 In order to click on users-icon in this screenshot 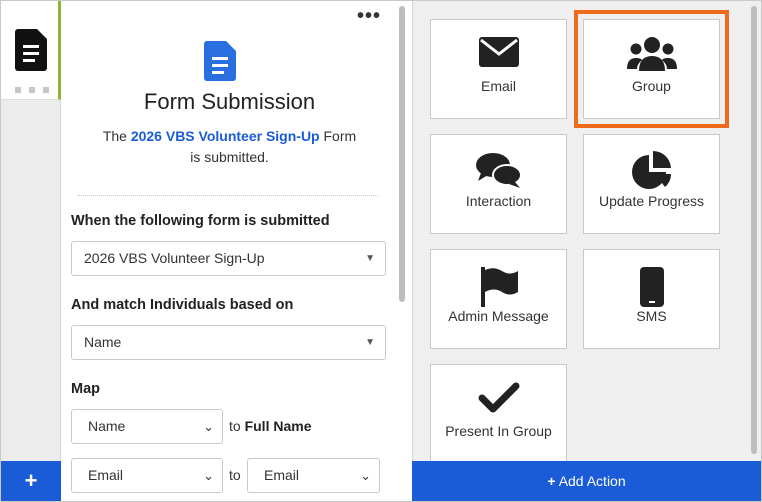, I will do `click(651, 54)`.